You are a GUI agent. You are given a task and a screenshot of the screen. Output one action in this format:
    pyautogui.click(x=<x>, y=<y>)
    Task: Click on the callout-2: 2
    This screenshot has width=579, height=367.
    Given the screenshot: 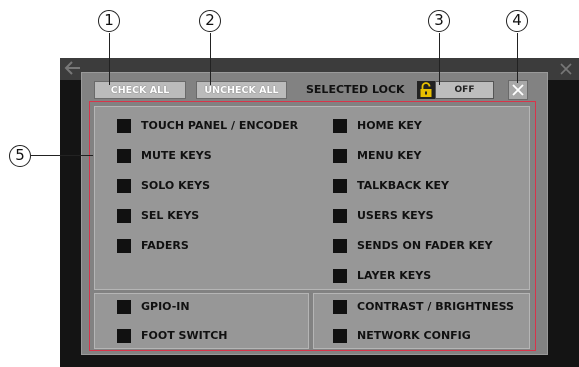 What is the action you would take?
    pyautogui.click(x=210, y=21)
    